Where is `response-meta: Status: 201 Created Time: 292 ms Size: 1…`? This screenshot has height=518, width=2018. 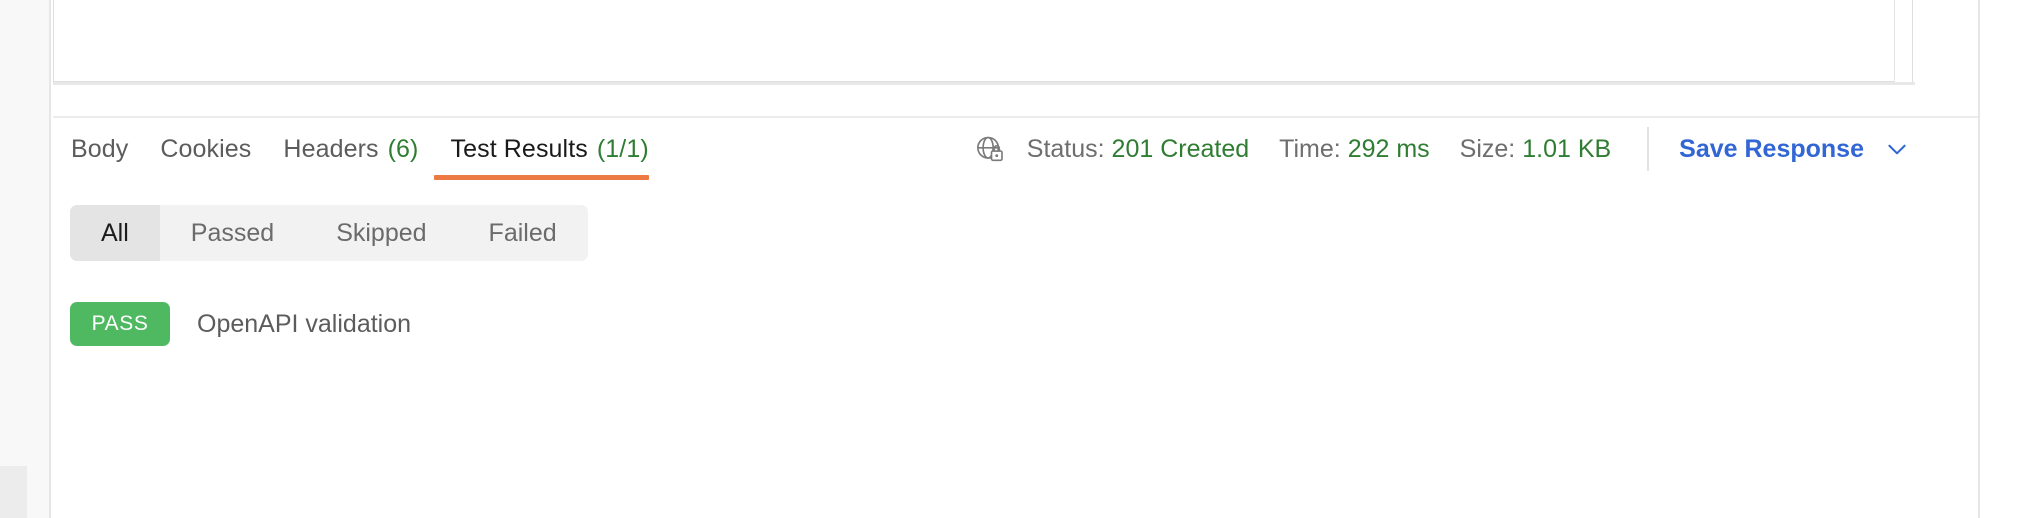 response-meta: Status: 201 Created Time: 292 ms Size: 1… is located at coordinates (1476, 149).